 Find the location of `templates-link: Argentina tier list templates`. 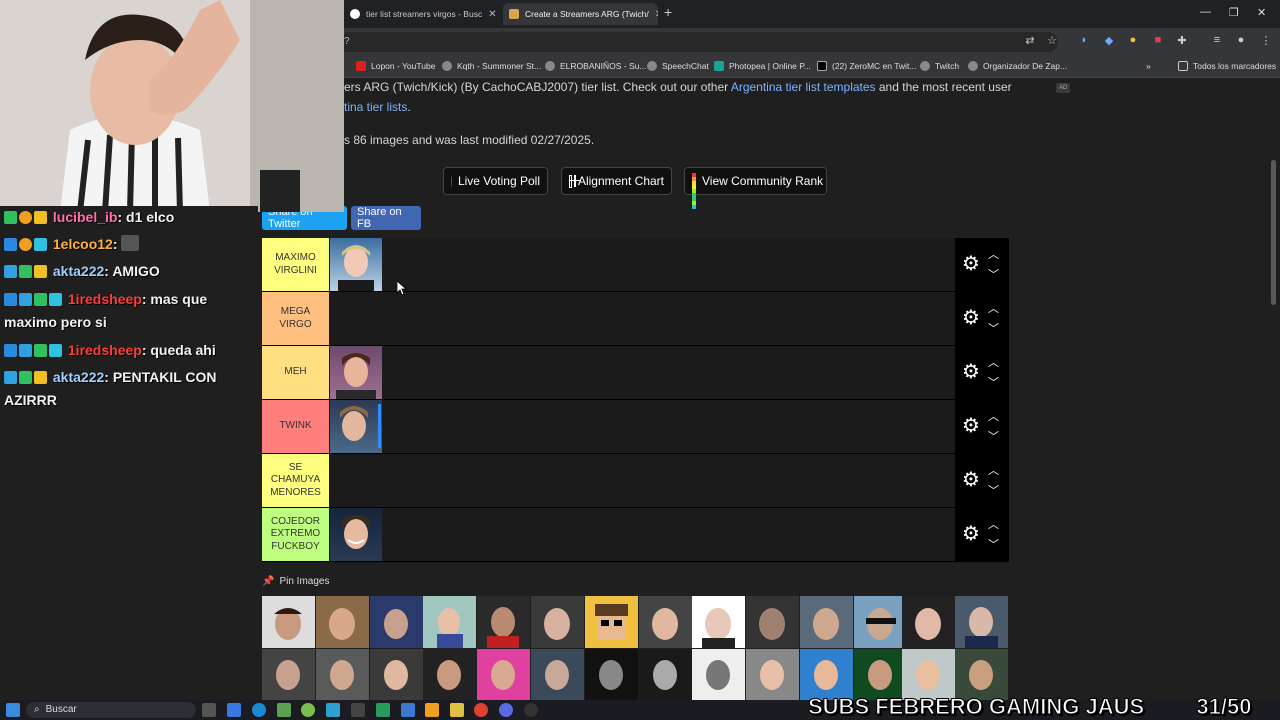

templates-link: Argentina tier list templates is located at coordinates (803, 87).